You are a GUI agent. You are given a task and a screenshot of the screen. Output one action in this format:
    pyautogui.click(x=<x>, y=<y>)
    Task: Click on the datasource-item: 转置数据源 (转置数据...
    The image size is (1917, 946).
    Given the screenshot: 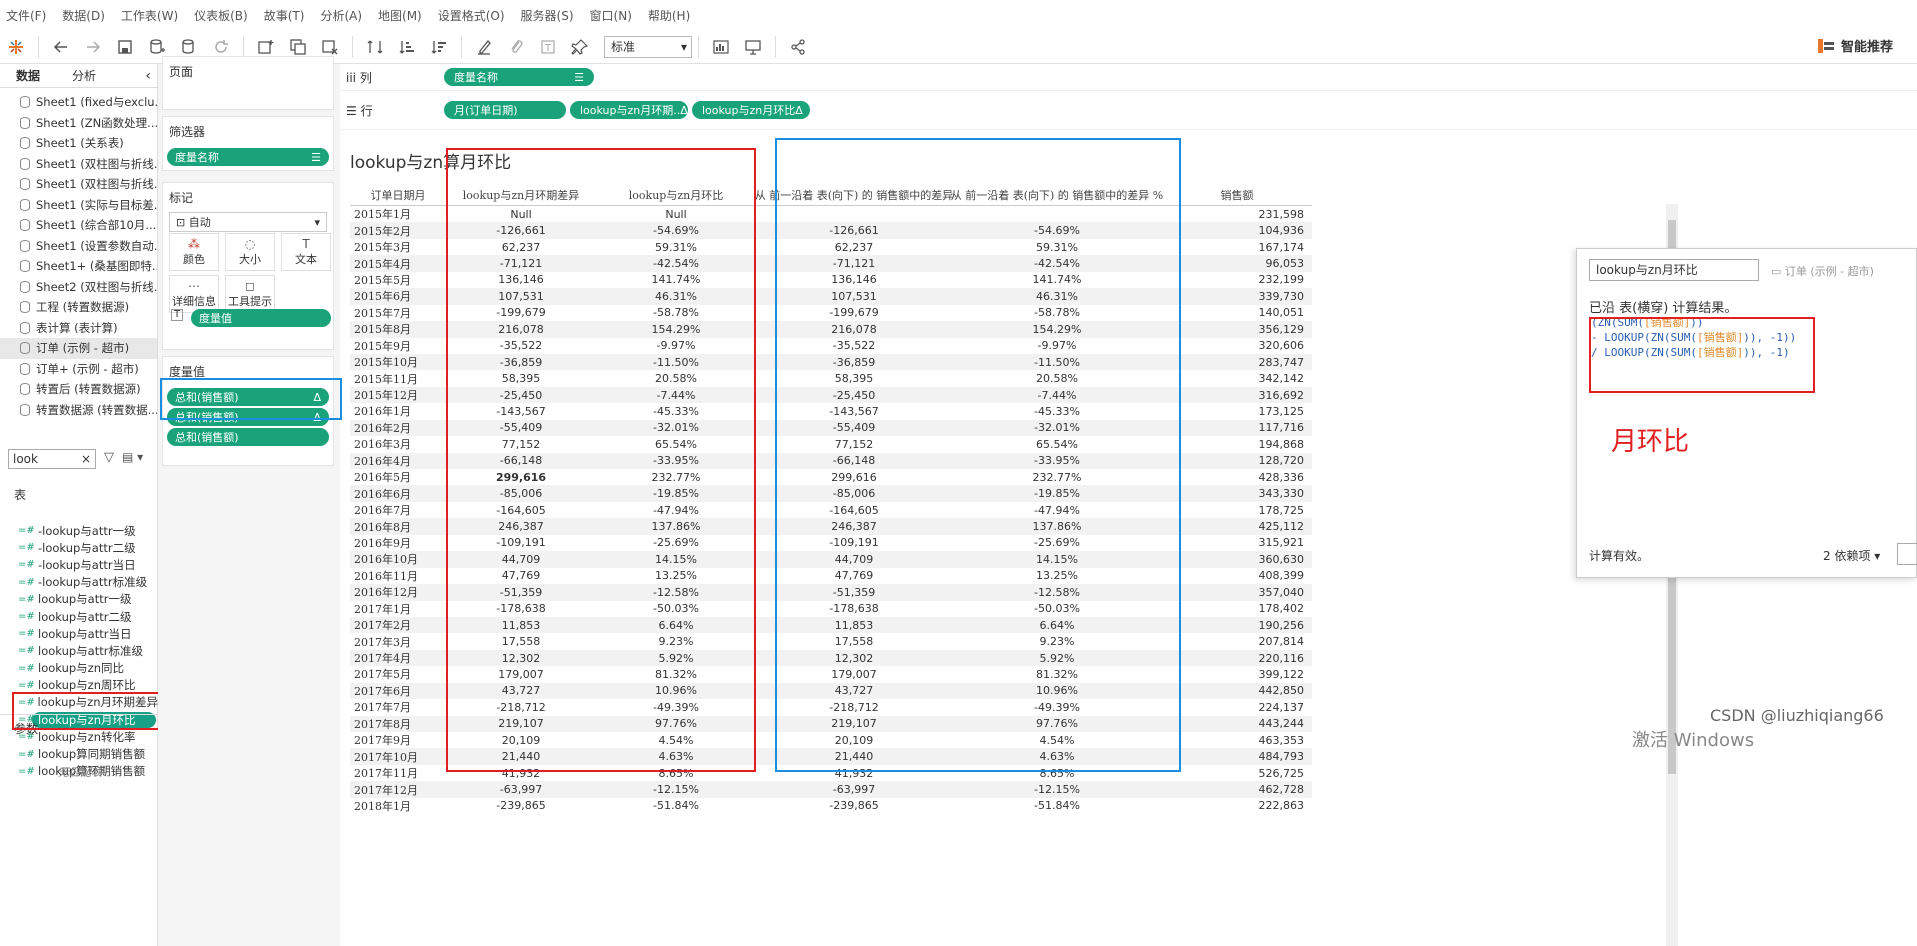 What is the action you would take?
    pyautogui.click(x=78, y=410)
    